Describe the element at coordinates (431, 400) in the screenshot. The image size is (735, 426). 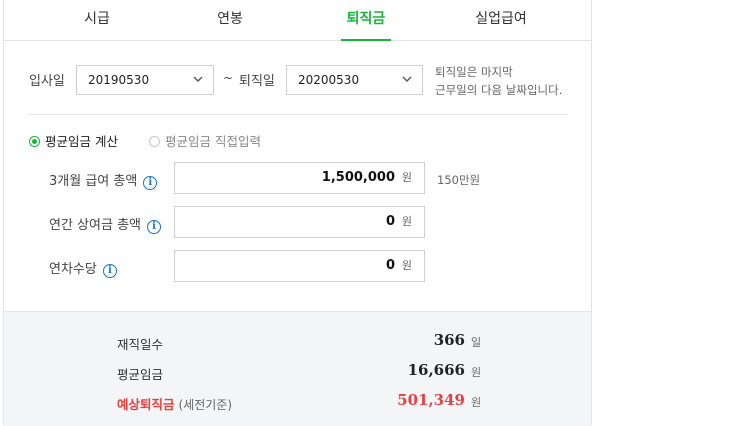
I see `result-severance-value: 501,349` at that location.